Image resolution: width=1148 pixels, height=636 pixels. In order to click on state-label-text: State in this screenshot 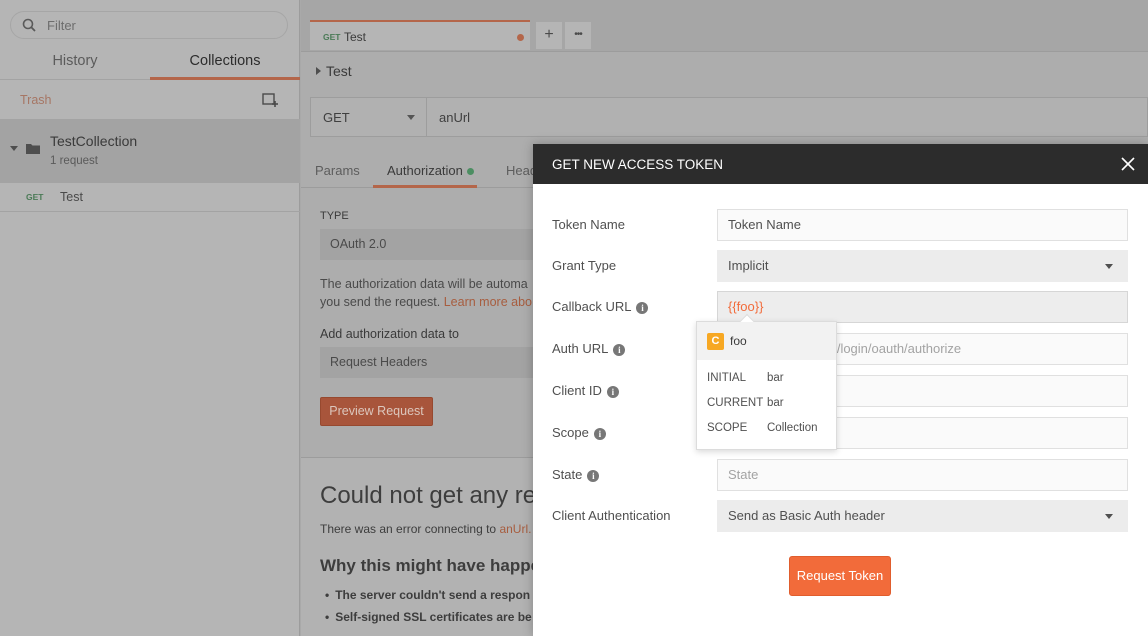, I will do `click(567, 474)`.